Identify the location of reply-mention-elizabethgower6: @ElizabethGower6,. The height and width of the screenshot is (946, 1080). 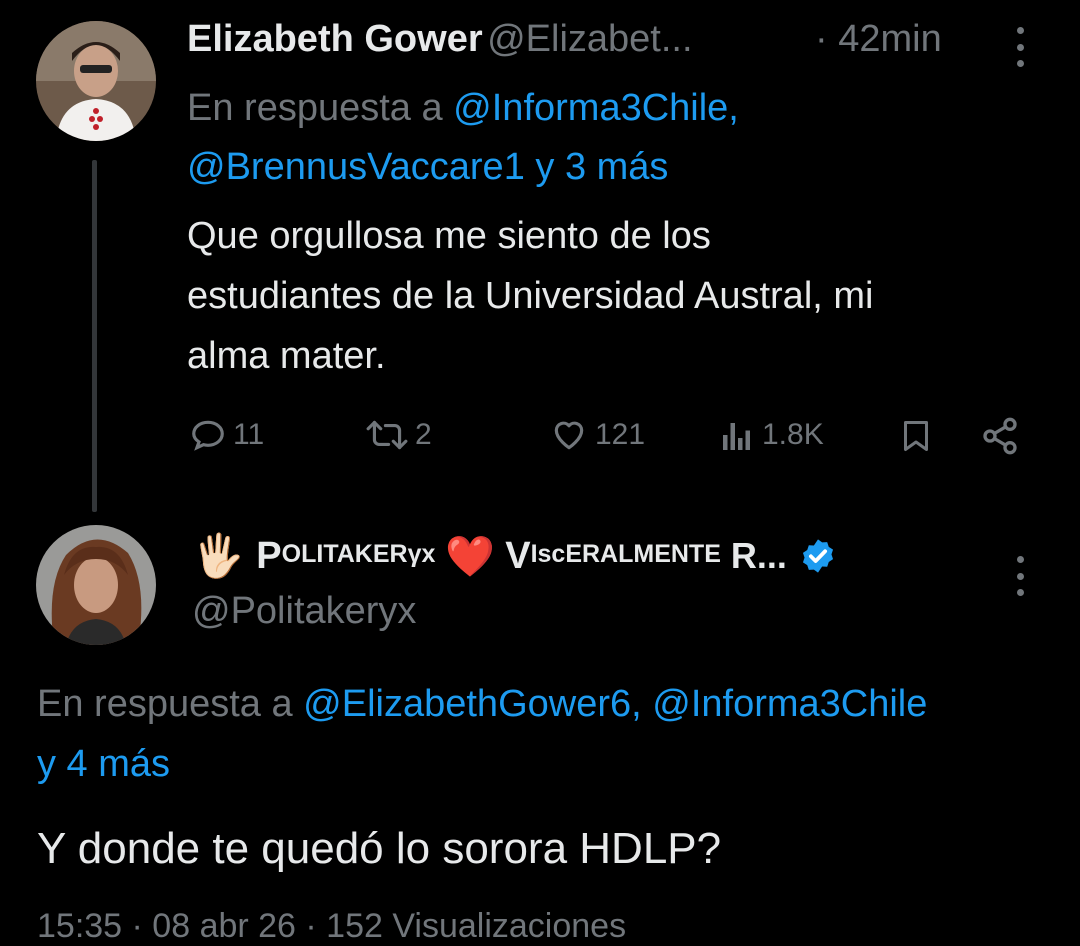
(472, 704).